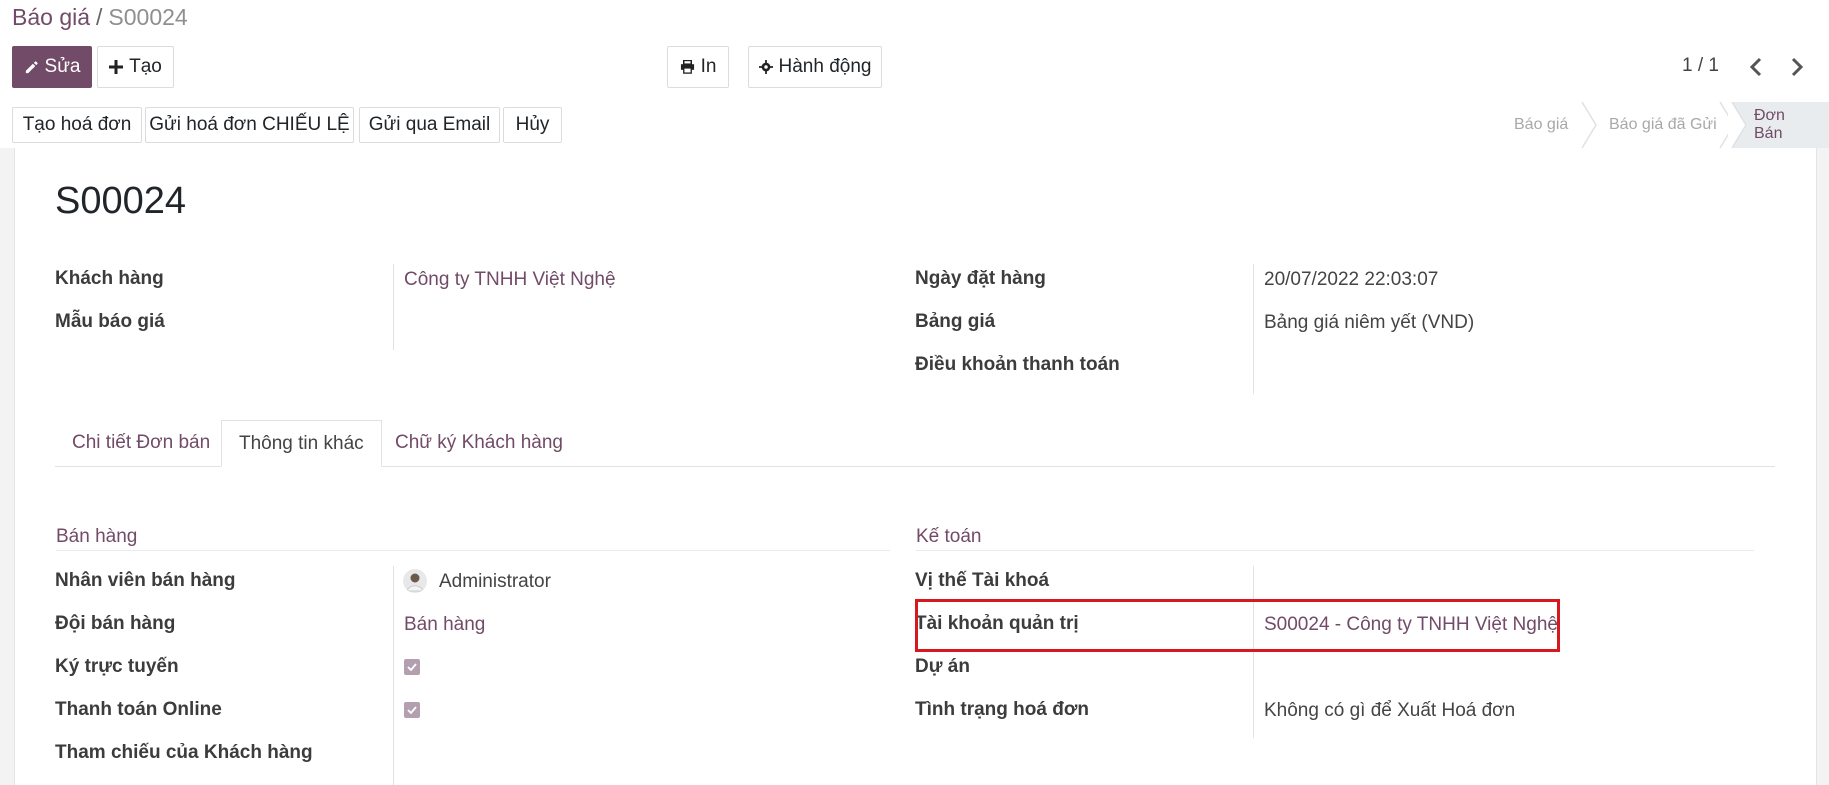 This screenshot has height=785, width=1829. I want to click on salesperson-label: Nhân viên bán hàng, so click(145, 580).